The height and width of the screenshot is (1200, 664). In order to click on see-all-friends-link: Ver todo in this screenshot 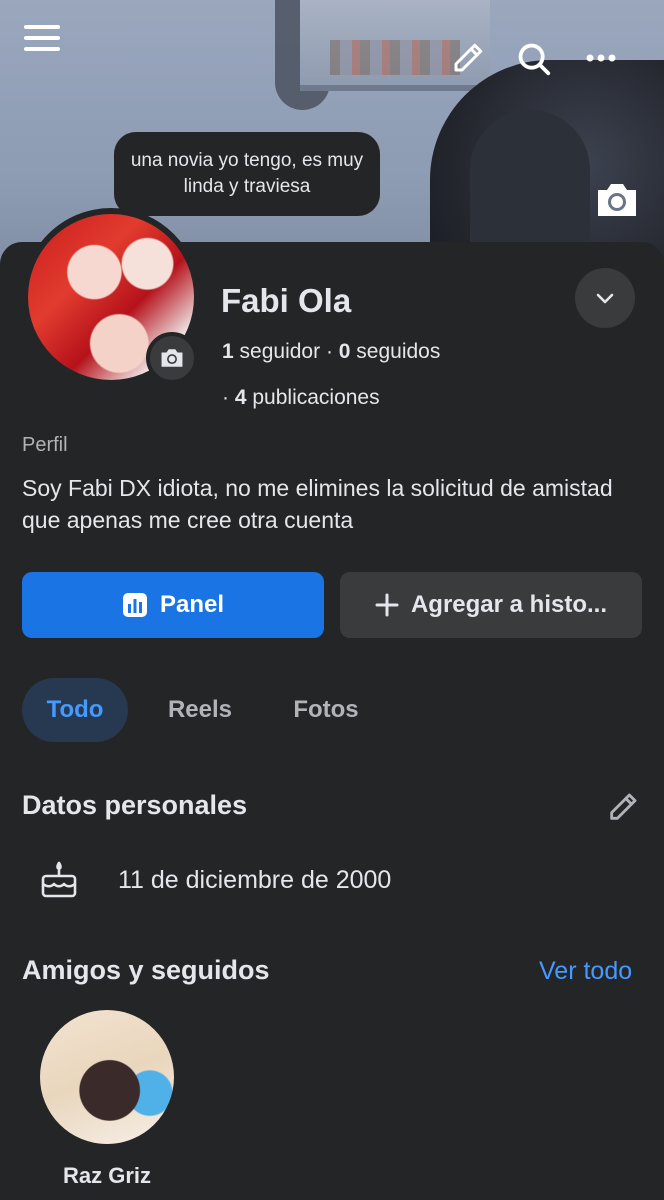, I will do `click(585, 971)`.